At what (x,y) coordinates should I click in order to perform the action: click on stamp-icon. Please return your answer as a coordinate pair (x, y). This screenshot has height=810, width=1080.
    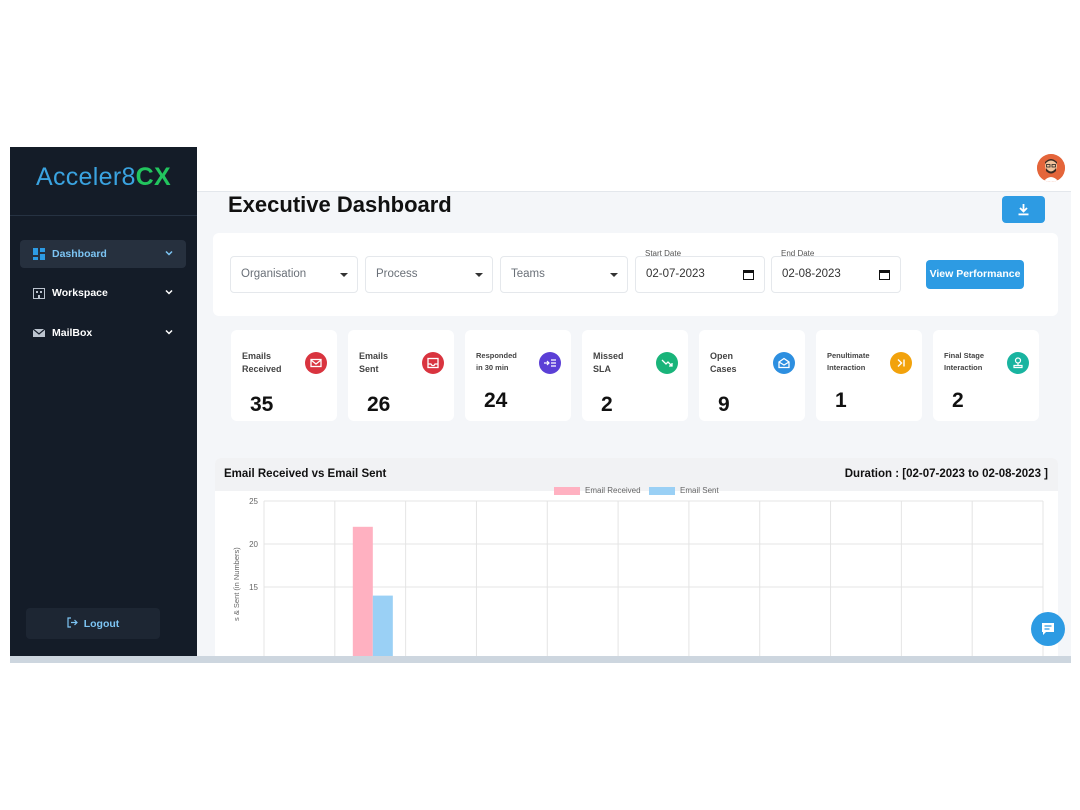
    Looking at the image, I should click on (1018, 363).